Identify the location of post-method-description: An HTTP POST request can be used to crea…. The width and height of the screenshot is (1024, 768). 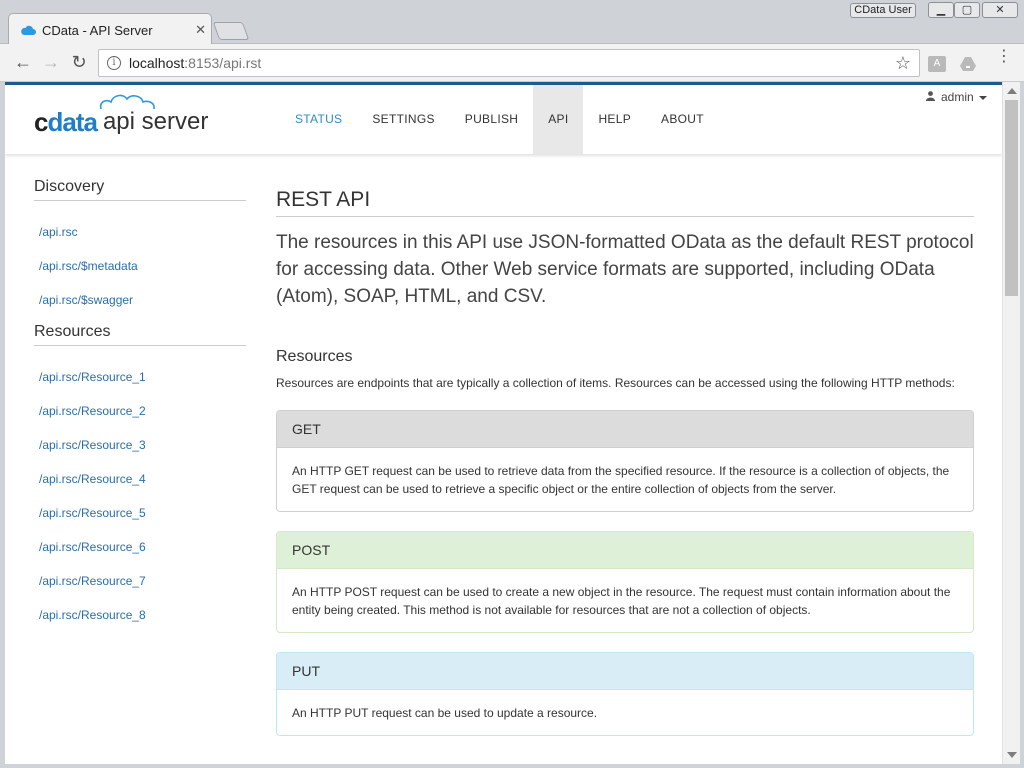
(621, 601).